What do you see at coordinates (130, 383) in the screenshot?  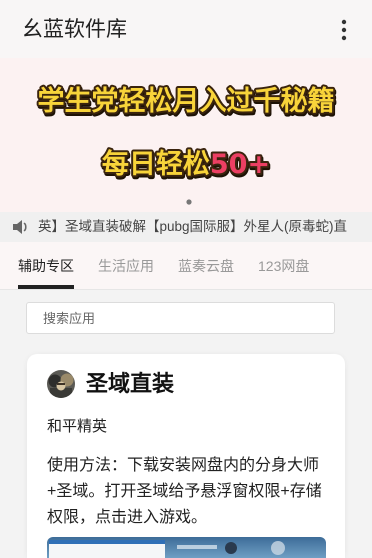 I see `app-title: 圣域直装` at bounding box center [130, 383].